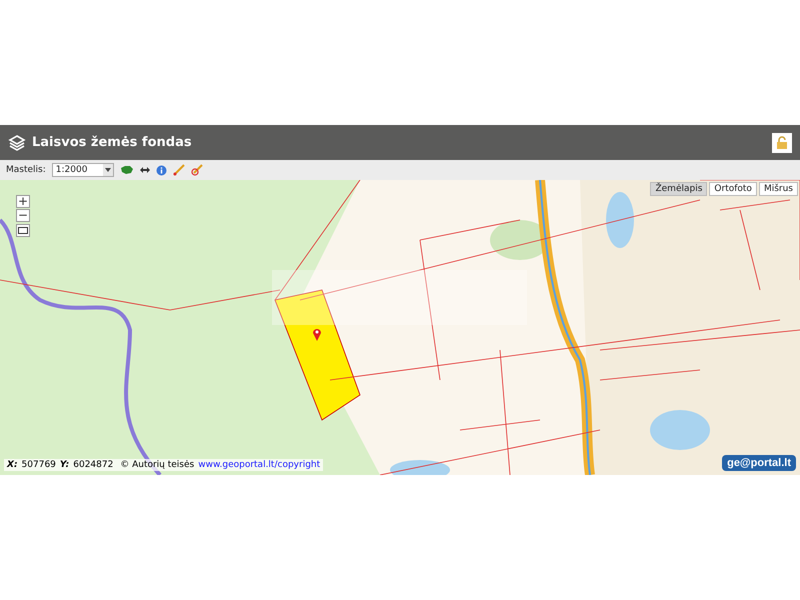 The height and width of the screenshot is (600, 800). Describe the element at coordinates (112, 142) in the screenshot. I see `app-title: Laisvos žemės fondas` at that location.